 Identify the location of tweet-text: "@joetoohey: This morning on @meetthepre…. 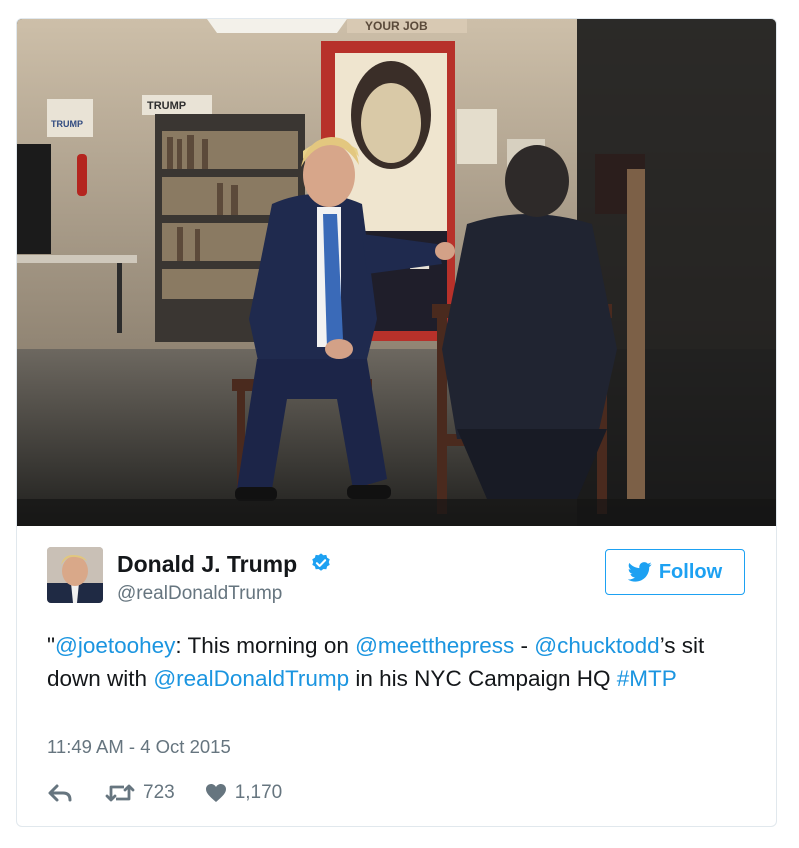
(402, 662).